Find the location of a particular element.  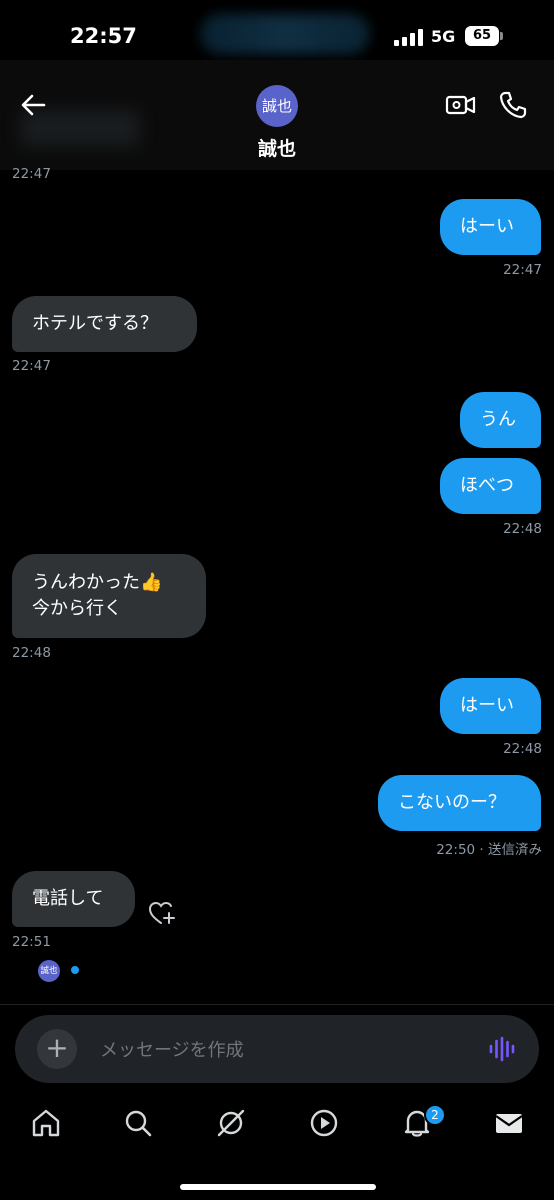

message-line: 今から行く is located at coordinates (77, 608).